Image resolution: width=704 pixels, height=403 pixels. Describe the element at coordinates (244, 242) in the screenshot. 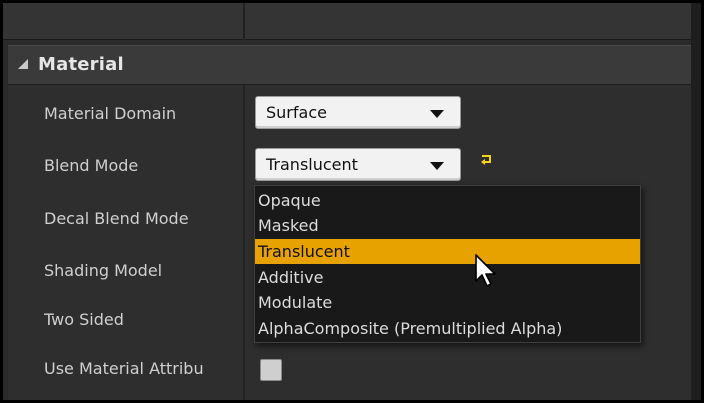

I see `column-divider` at that location.